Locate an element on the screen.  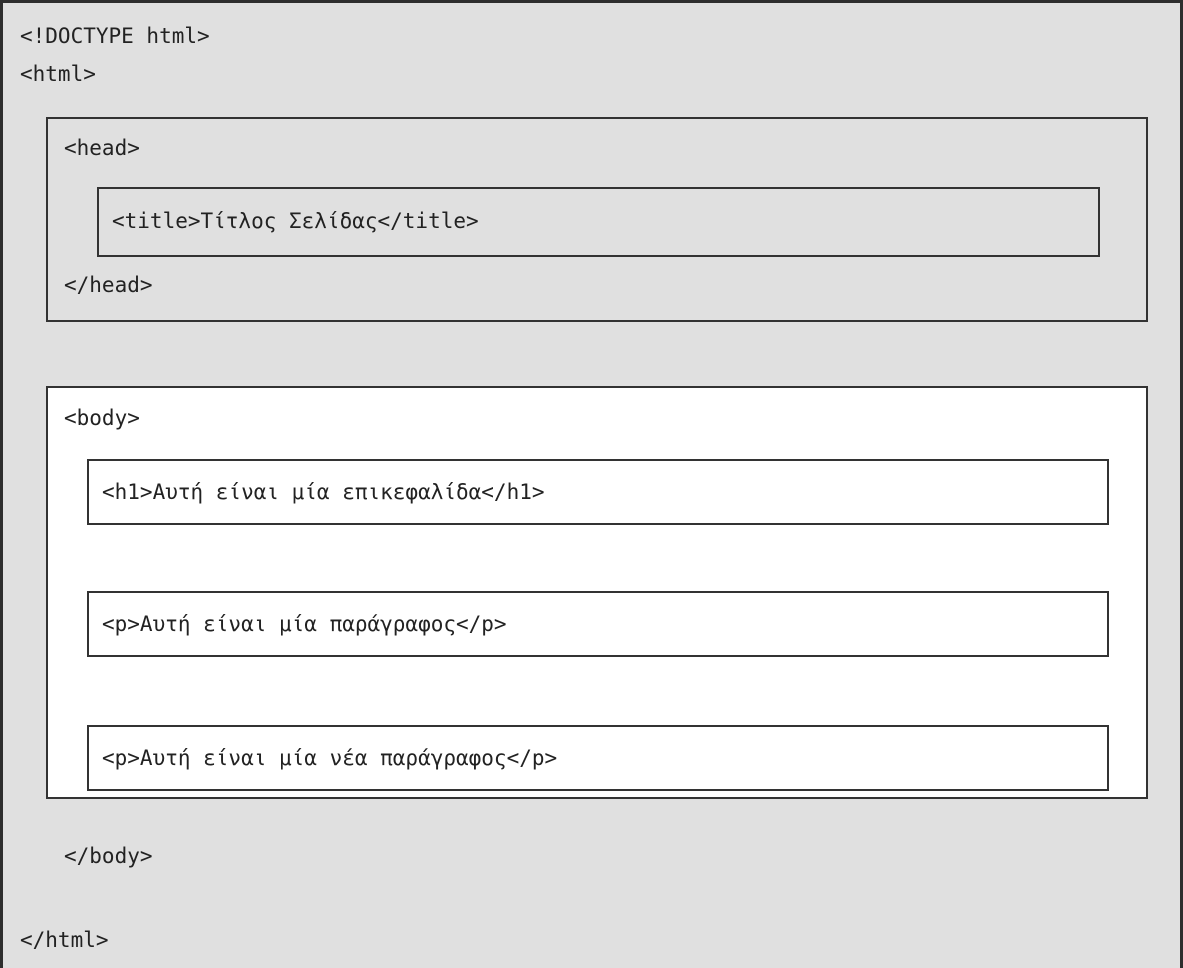
new-paragraph-element-line: <p>Αυτή είναι μία νέα παράγραφος</p> is located at coordinates (330, 758).